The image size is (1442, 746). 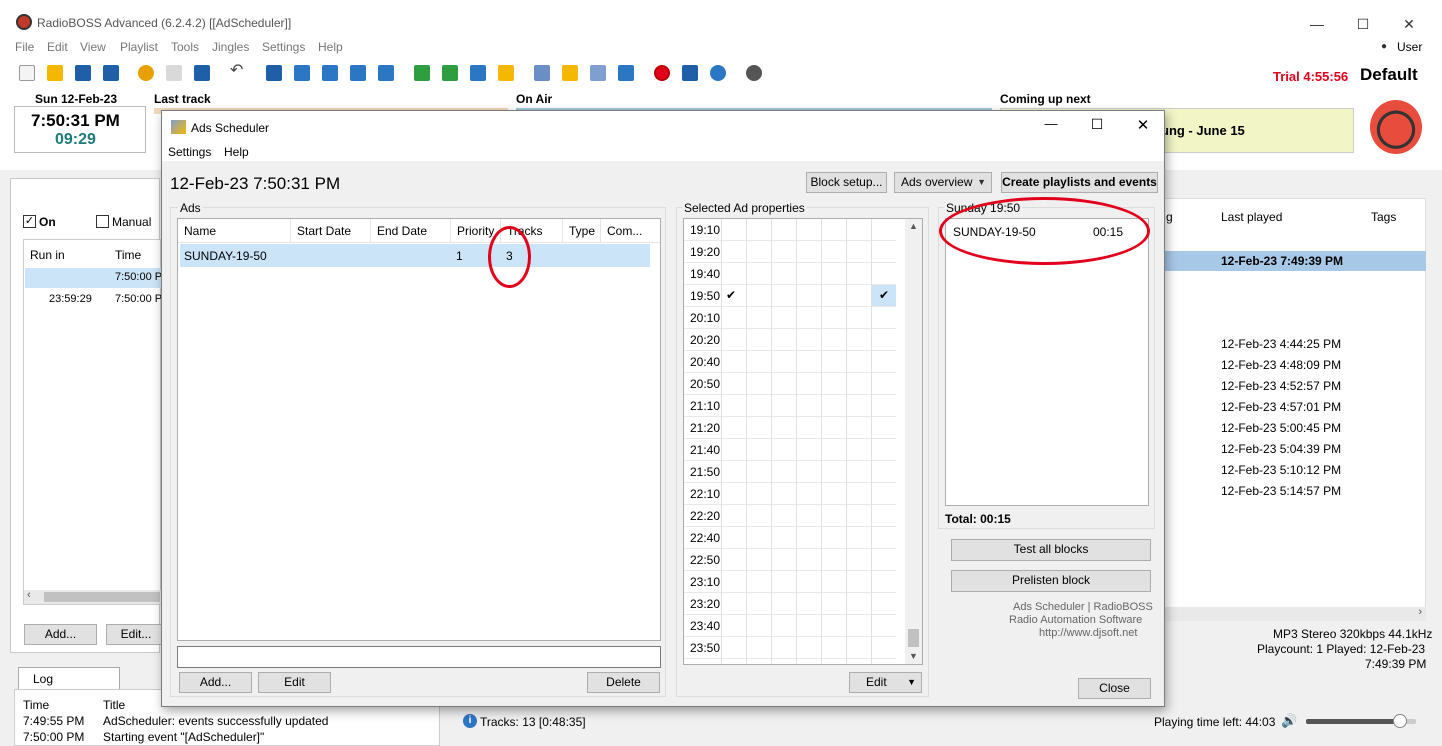 What do you see at coordinates (1363, 24) in the screenshot?
I see `maximize-button: ☐` at bounding box center [1363, 24].